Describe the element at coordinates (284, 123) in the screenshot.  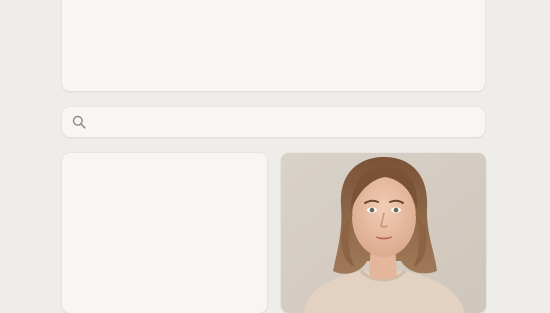
I see `search-input` at that location.